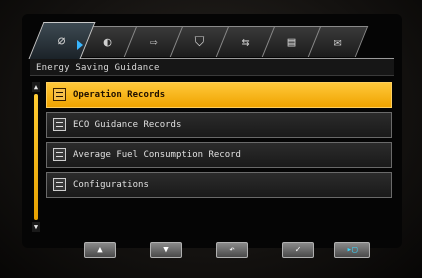 This screenshot has width=422, height=278. I want to click on switch-icon: ▸▢, so click(352, 250).